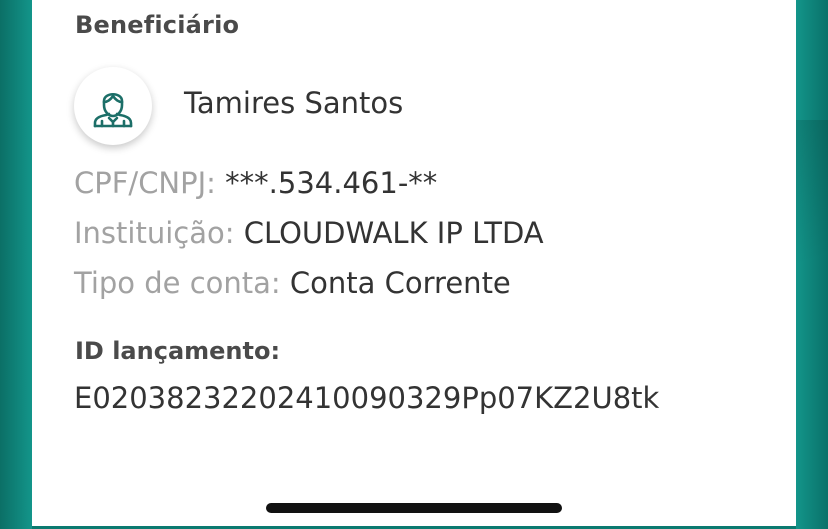  I want to click on account-type-label: Tipo de conta:, so click(182, 283).